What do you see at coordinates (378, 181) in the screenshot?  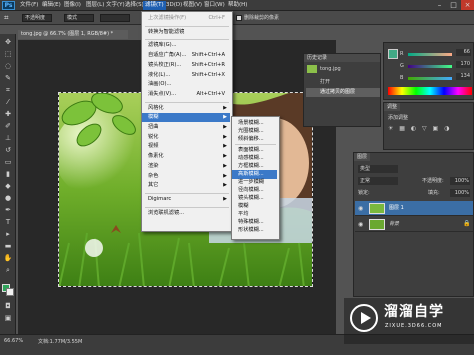 I see `blend-mode-select: 正常` at bounding box center [378, 181].